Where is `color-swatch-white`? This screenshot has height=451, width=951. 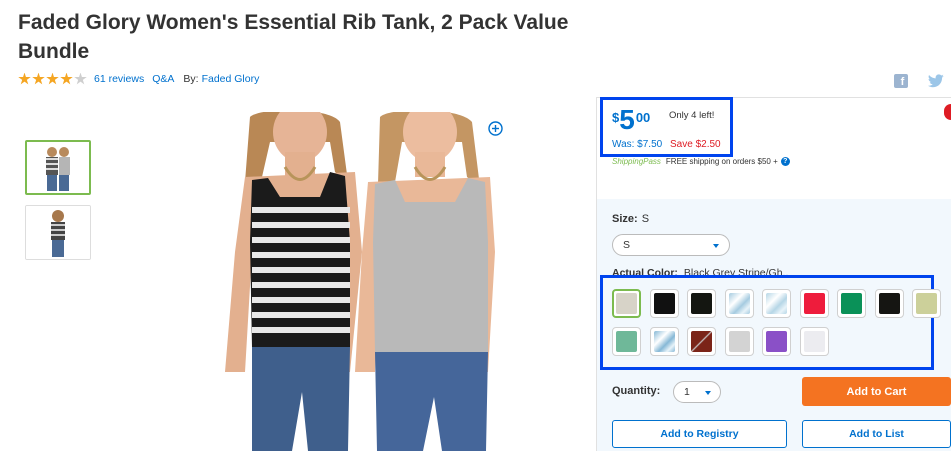 color-swatch-white is located at coordinates (814, 341).